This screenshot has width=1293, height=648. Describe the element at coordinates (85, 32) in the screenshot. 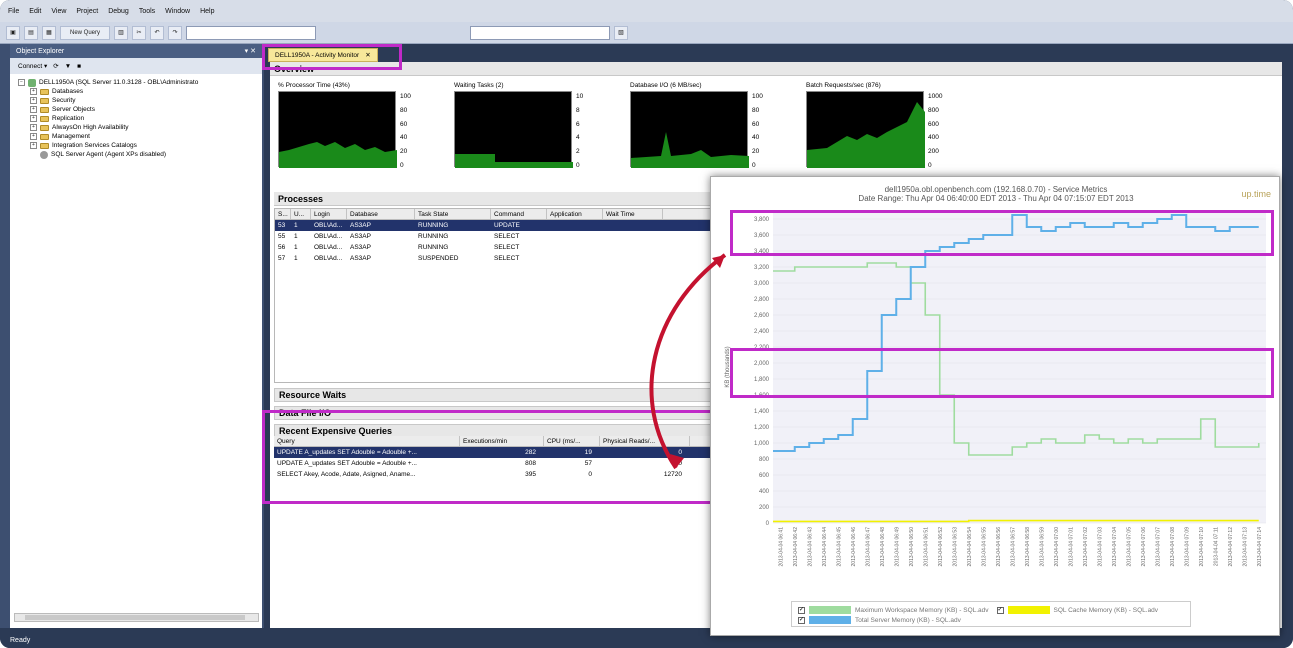

I see `new-query-button: New Query` at that location.